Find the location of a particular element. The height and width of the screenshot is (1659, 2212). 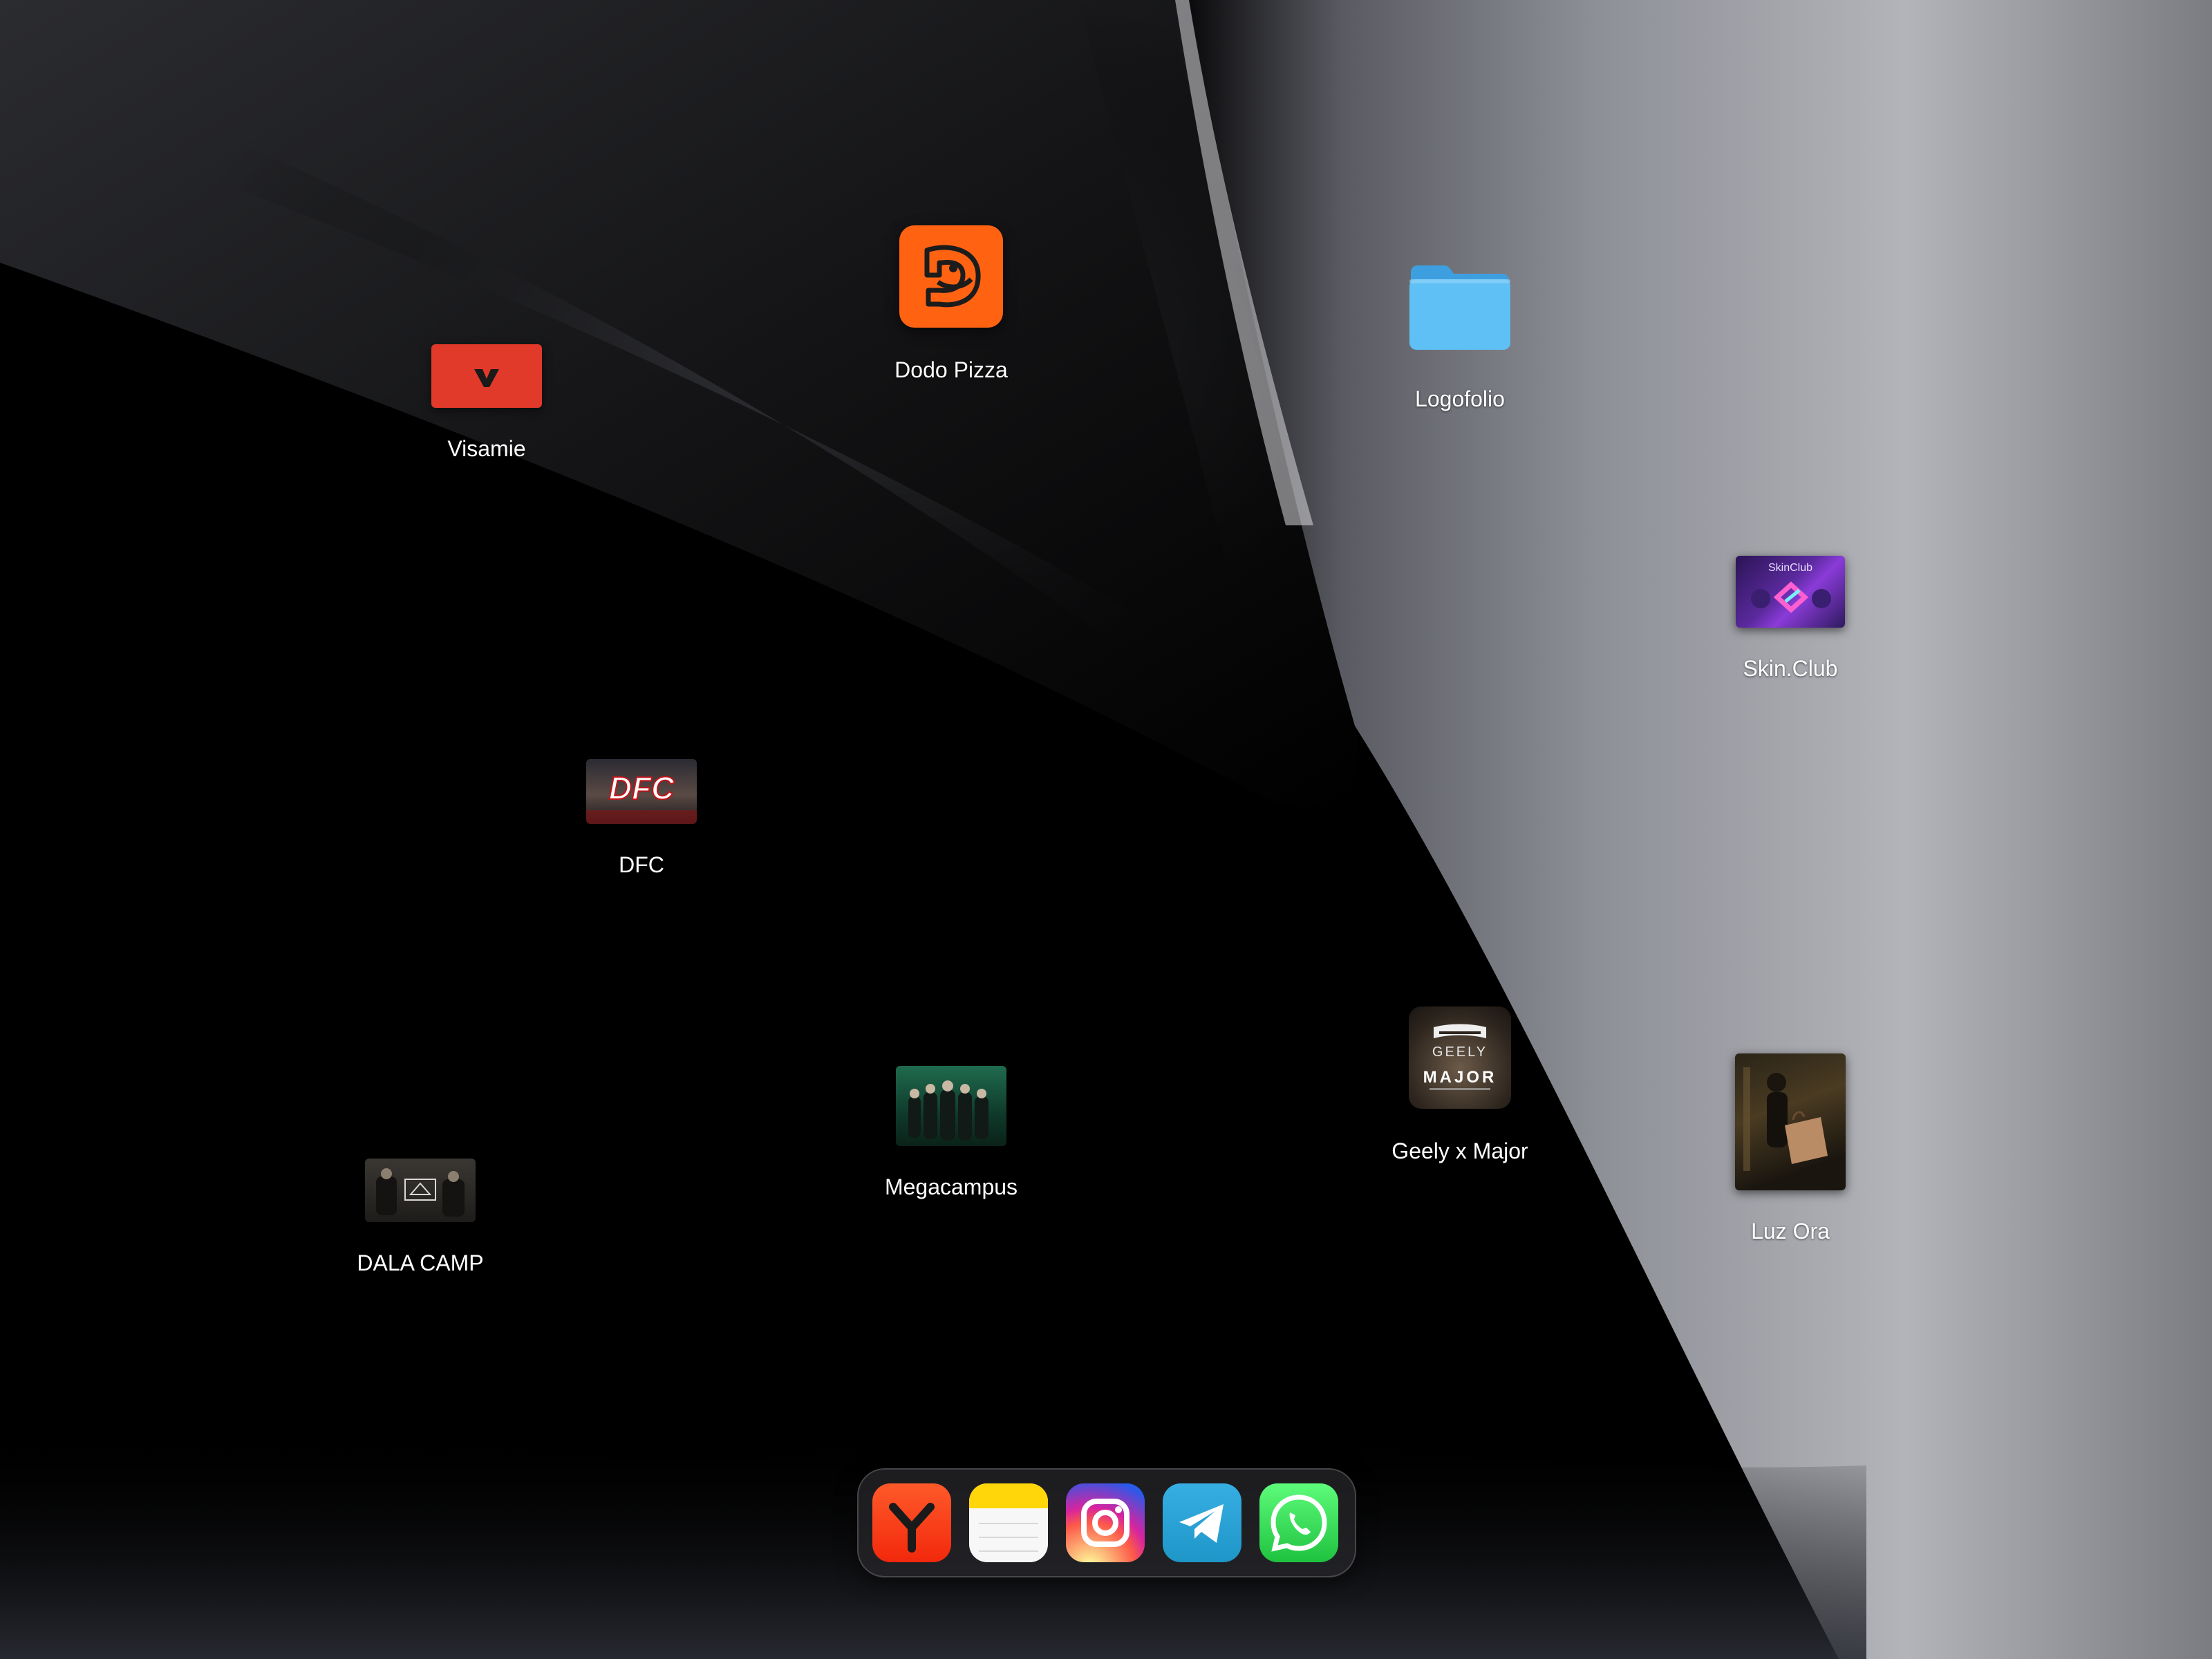

desktop-icon-logofolio: Logofolio is located at coordinates (1460, 337).